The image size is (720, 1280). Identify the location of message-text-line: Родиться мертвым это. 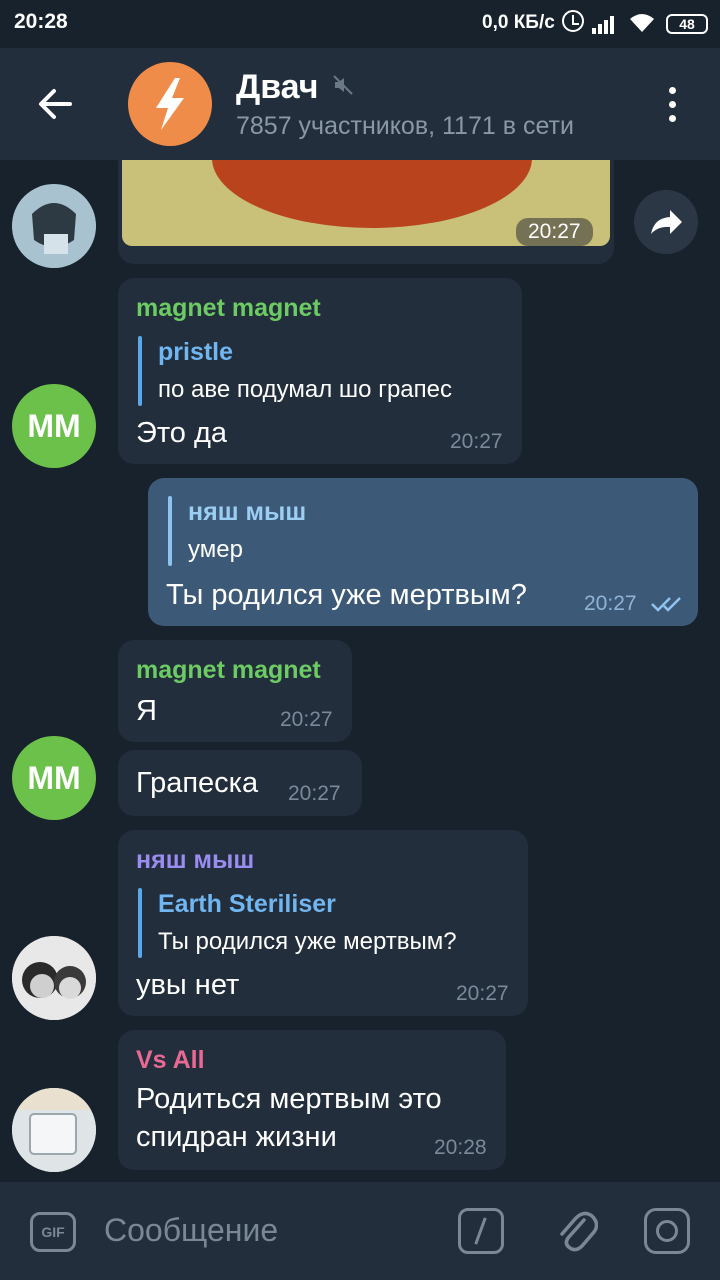
(289, 1099).